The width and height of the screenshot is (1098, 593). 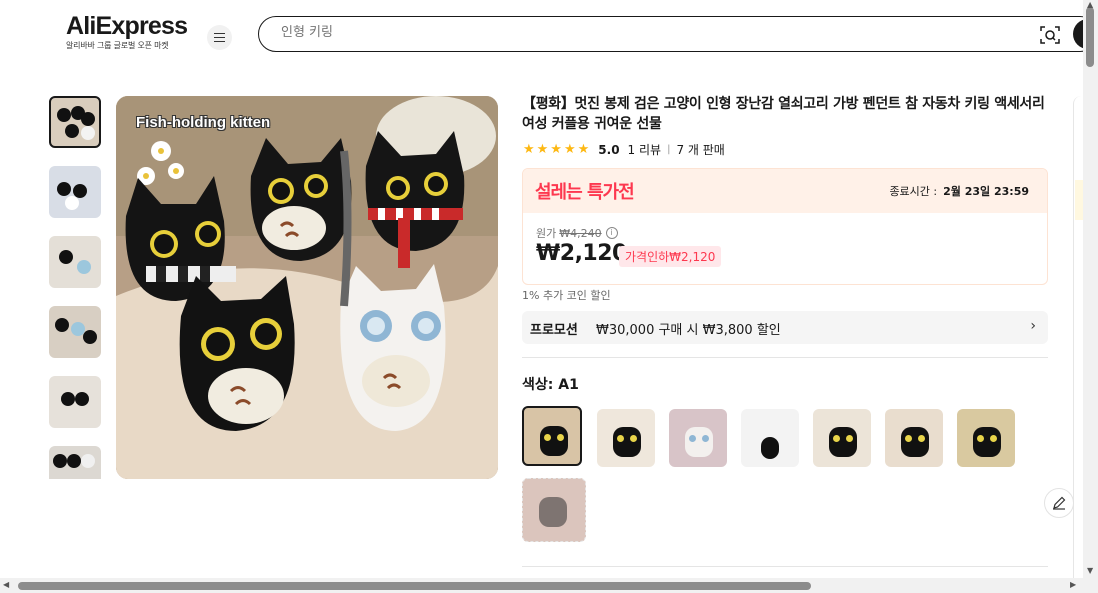 What do you see at coordinates (557, 149) in the screenshot?
I see `star-rating-icon: ★★★★★` at bounding box center [557, 149].